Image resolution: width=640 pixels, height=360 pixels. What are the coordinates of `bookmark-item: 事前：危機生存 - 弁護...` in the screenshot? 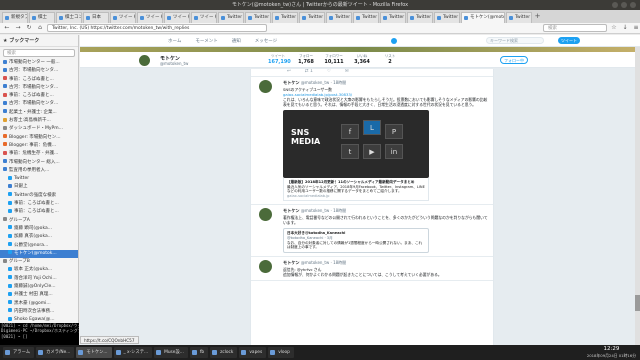 It's located at (39, 154).